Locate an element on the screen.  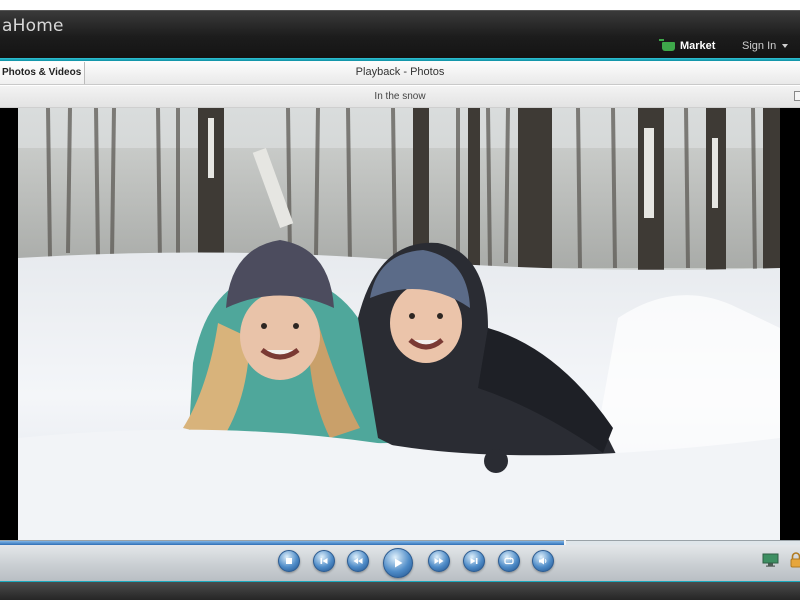
fast-forward-icon is located at coordinates (439, 561).